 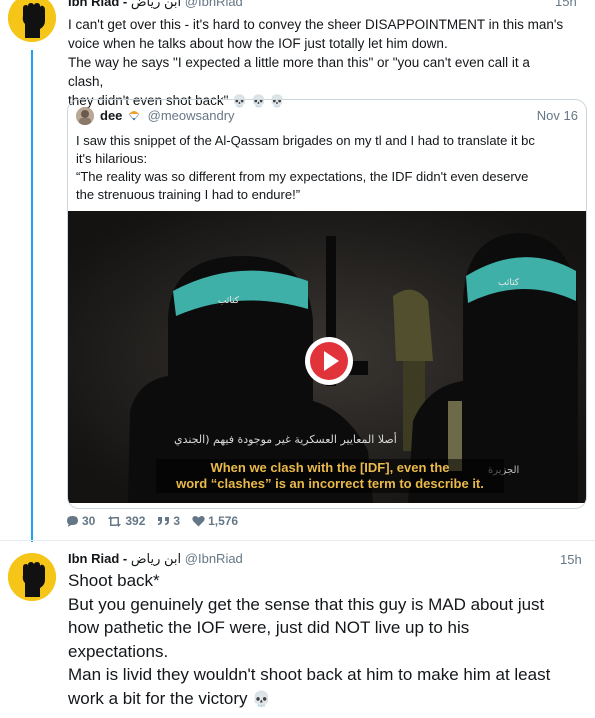 I want to click on tweet-line: Shoot back*, so click(x=114, y=580).